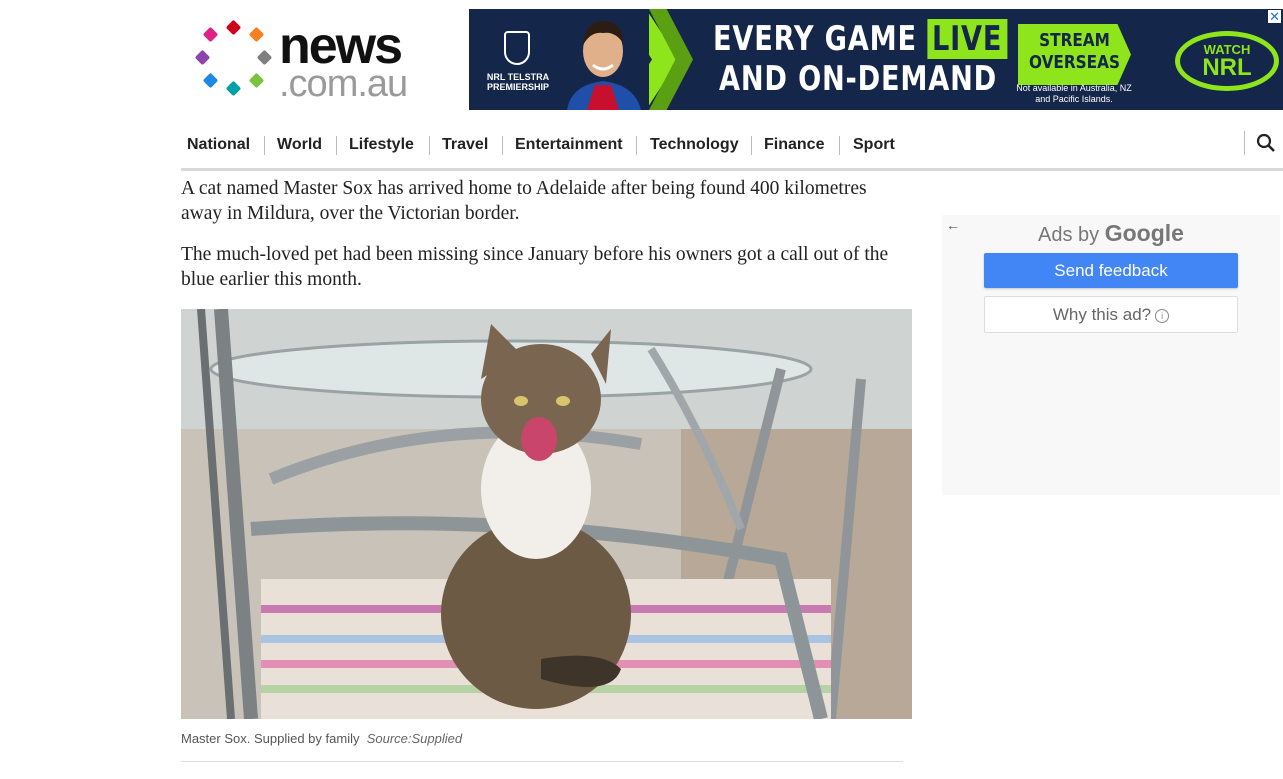 The width and height of the screenshot is (1283, 779). I want to click on site-logo: news .com.au, so click(313, 61).